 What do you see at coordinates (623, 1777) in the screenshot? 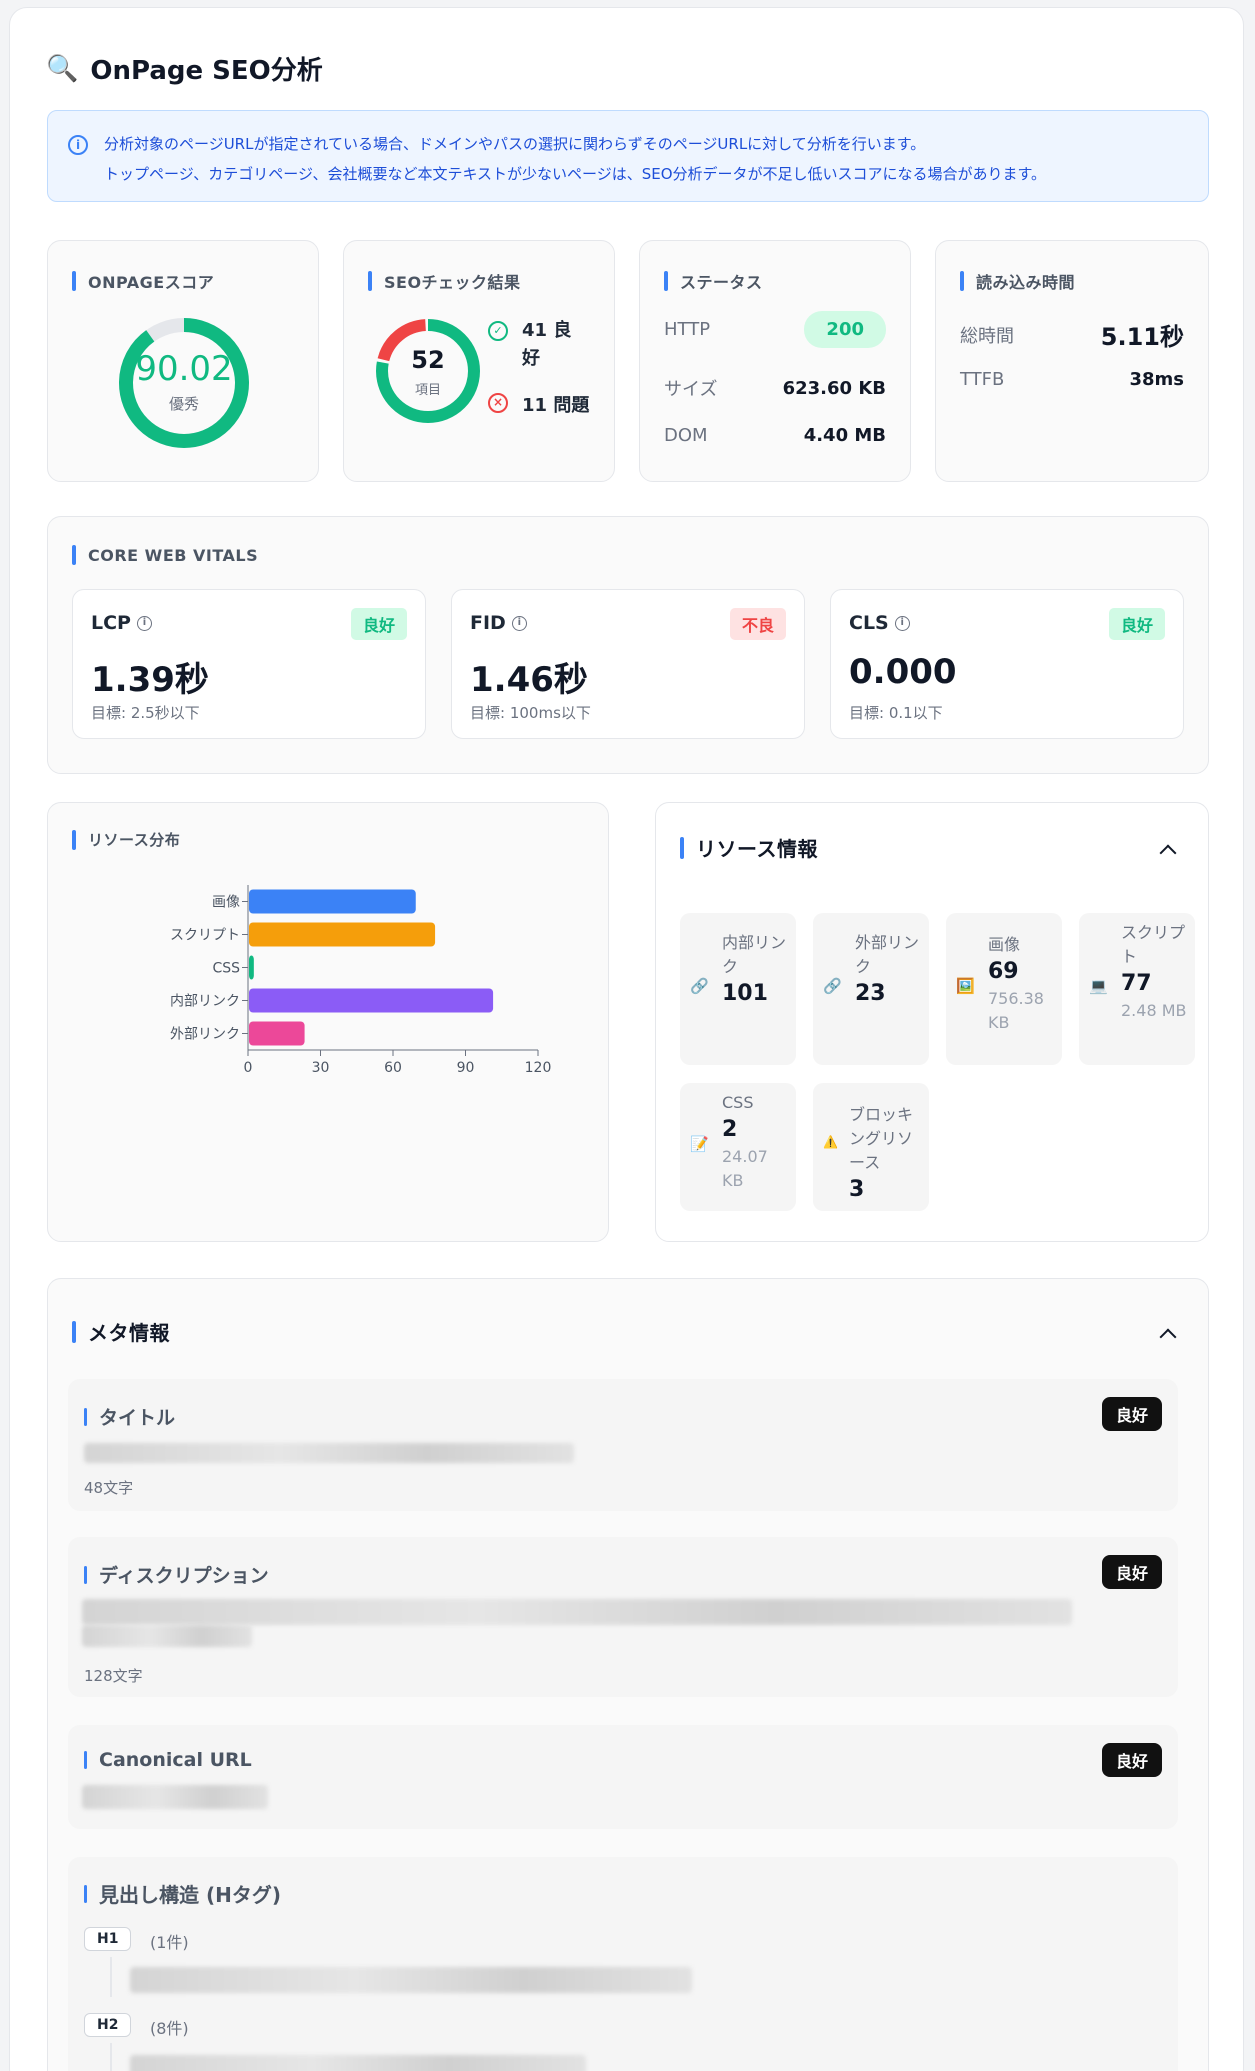
I see `meta-canonical-block: Canonical URL 良好` at bounding box center [623, 1777].